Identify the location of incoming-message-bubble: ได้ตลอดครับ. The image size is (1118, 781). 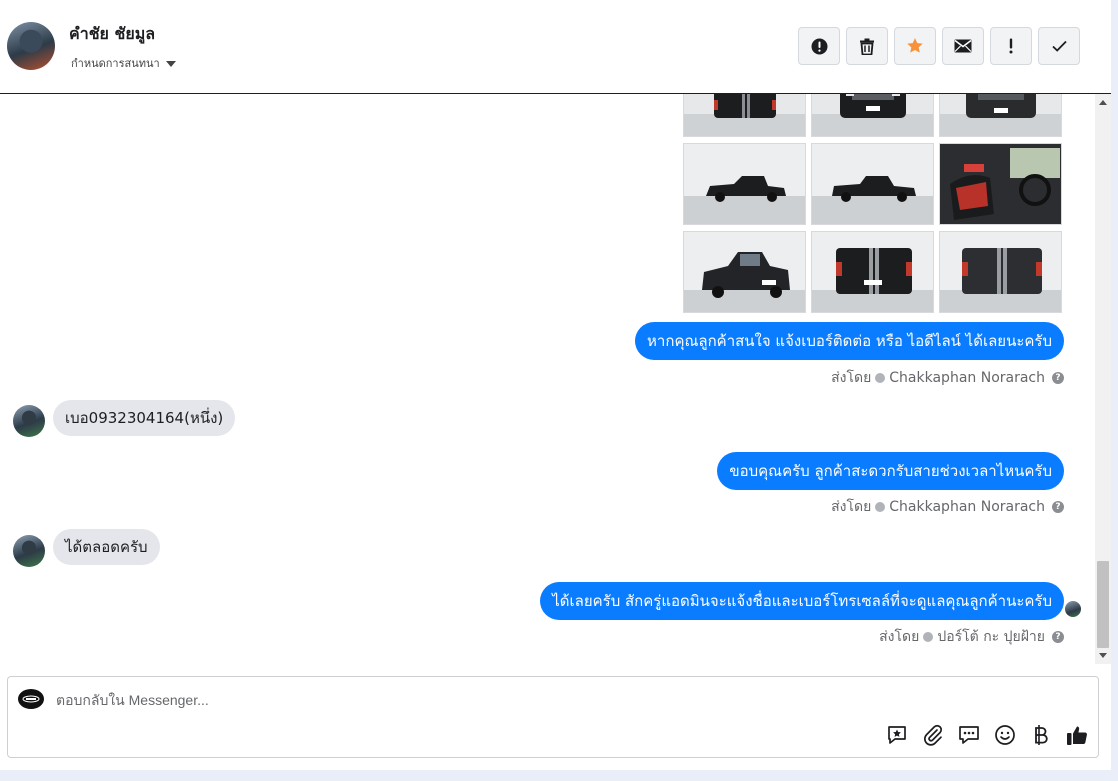
(106, 547).